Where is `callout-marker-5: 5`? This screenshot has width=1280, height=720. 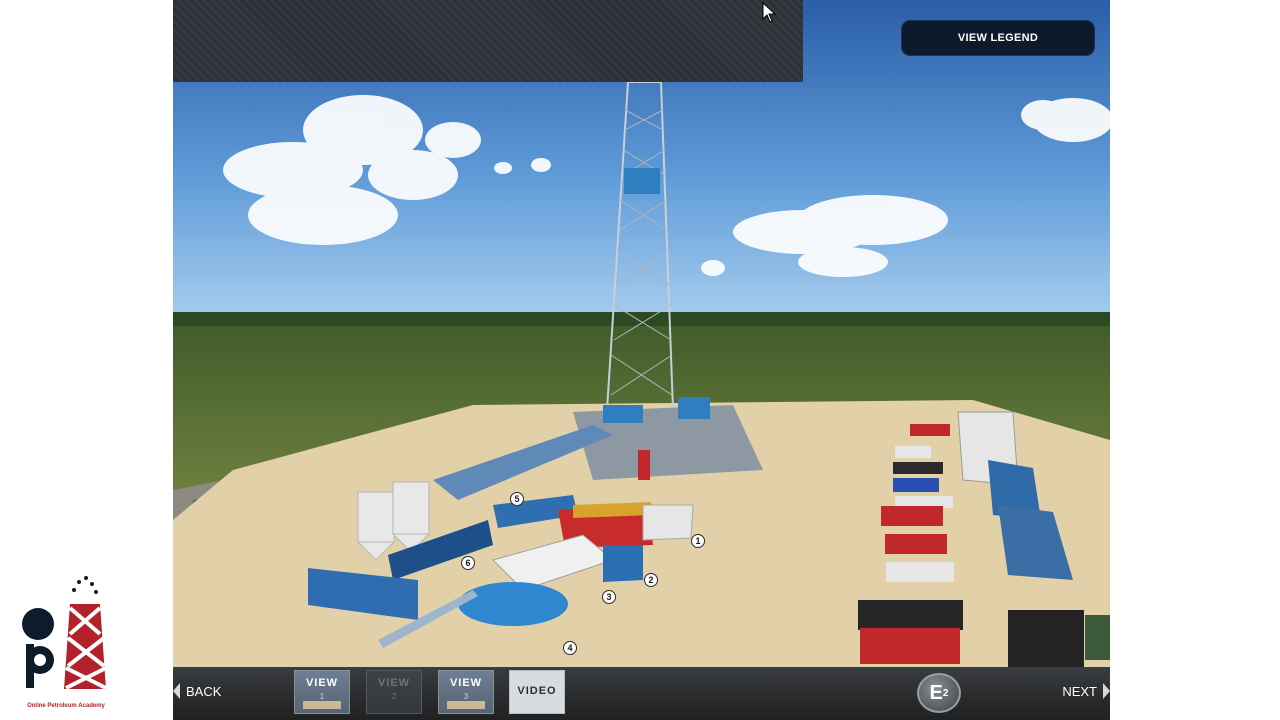
callout-marker-5: 5 is located at coordinates (517, 499).